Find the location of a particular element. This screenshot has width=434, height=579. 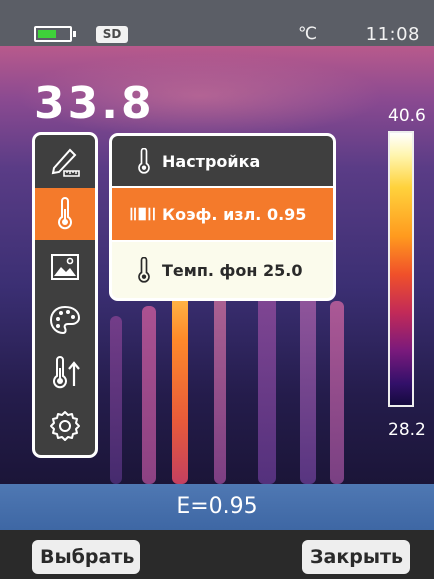

temperature-unit: ℃ is located at coordinates (308, 34).